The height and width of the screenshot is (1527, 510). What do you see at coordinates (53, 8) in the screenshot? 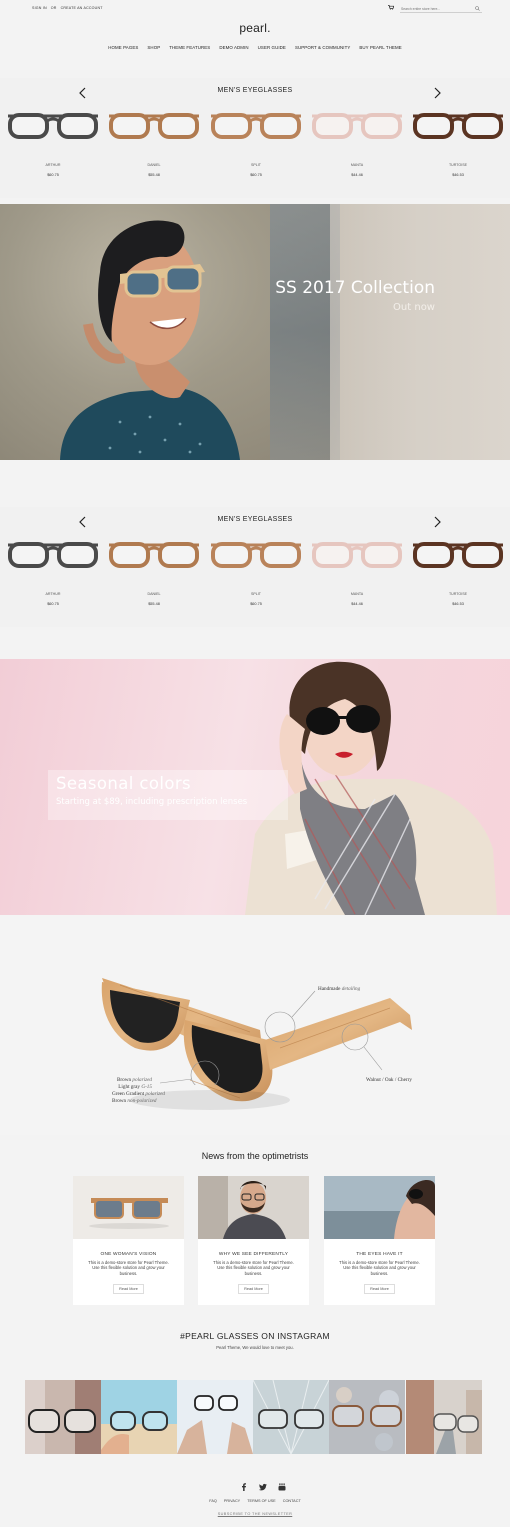
I see `or-text: OR` at bounding box center [53, 8].